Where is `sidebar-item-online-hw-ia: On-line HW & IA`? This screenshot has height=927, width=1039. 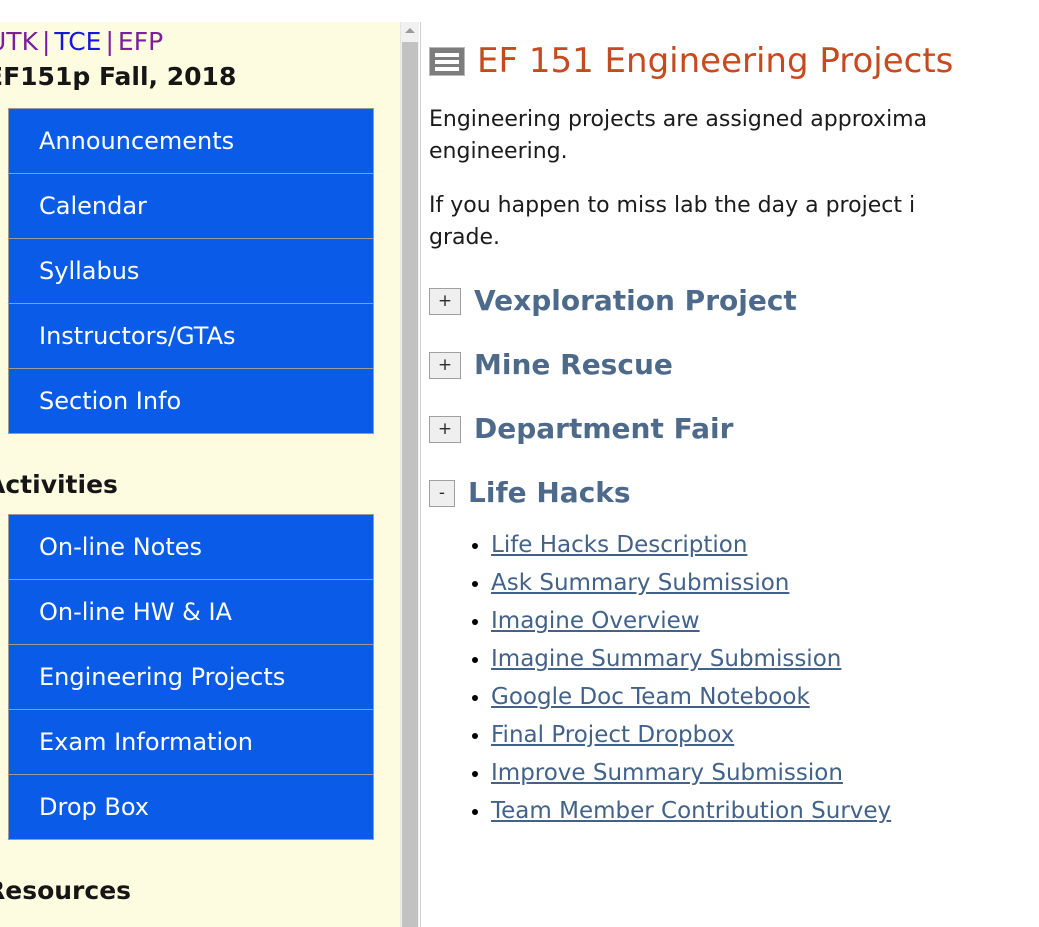
sidebar-item-online-hw-ia: On-line HW & IA is located at coordinates (191, 612).